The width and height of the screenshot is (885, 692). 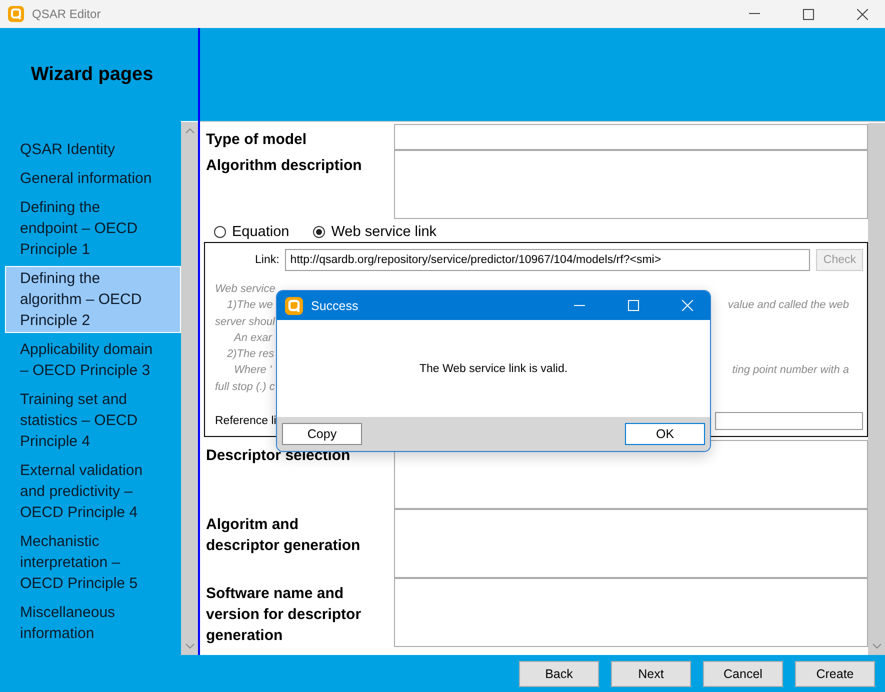 What do you see at coordinates (245, 421) in the screenshot?
I see `reference-label: Reference li` at bounding box center [245, 421].